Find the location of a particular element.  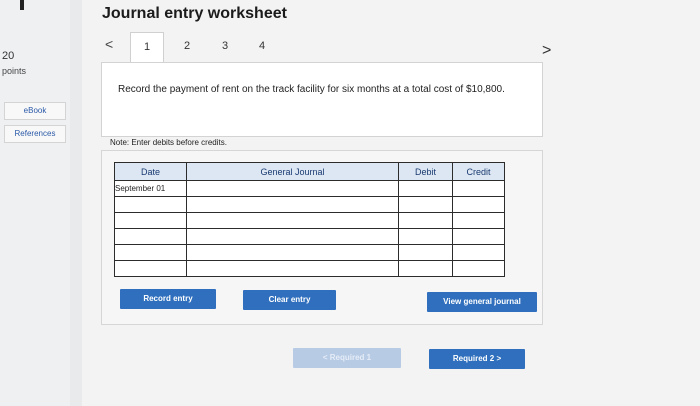

tab-4: 4 is located at coordinates (262, 47).